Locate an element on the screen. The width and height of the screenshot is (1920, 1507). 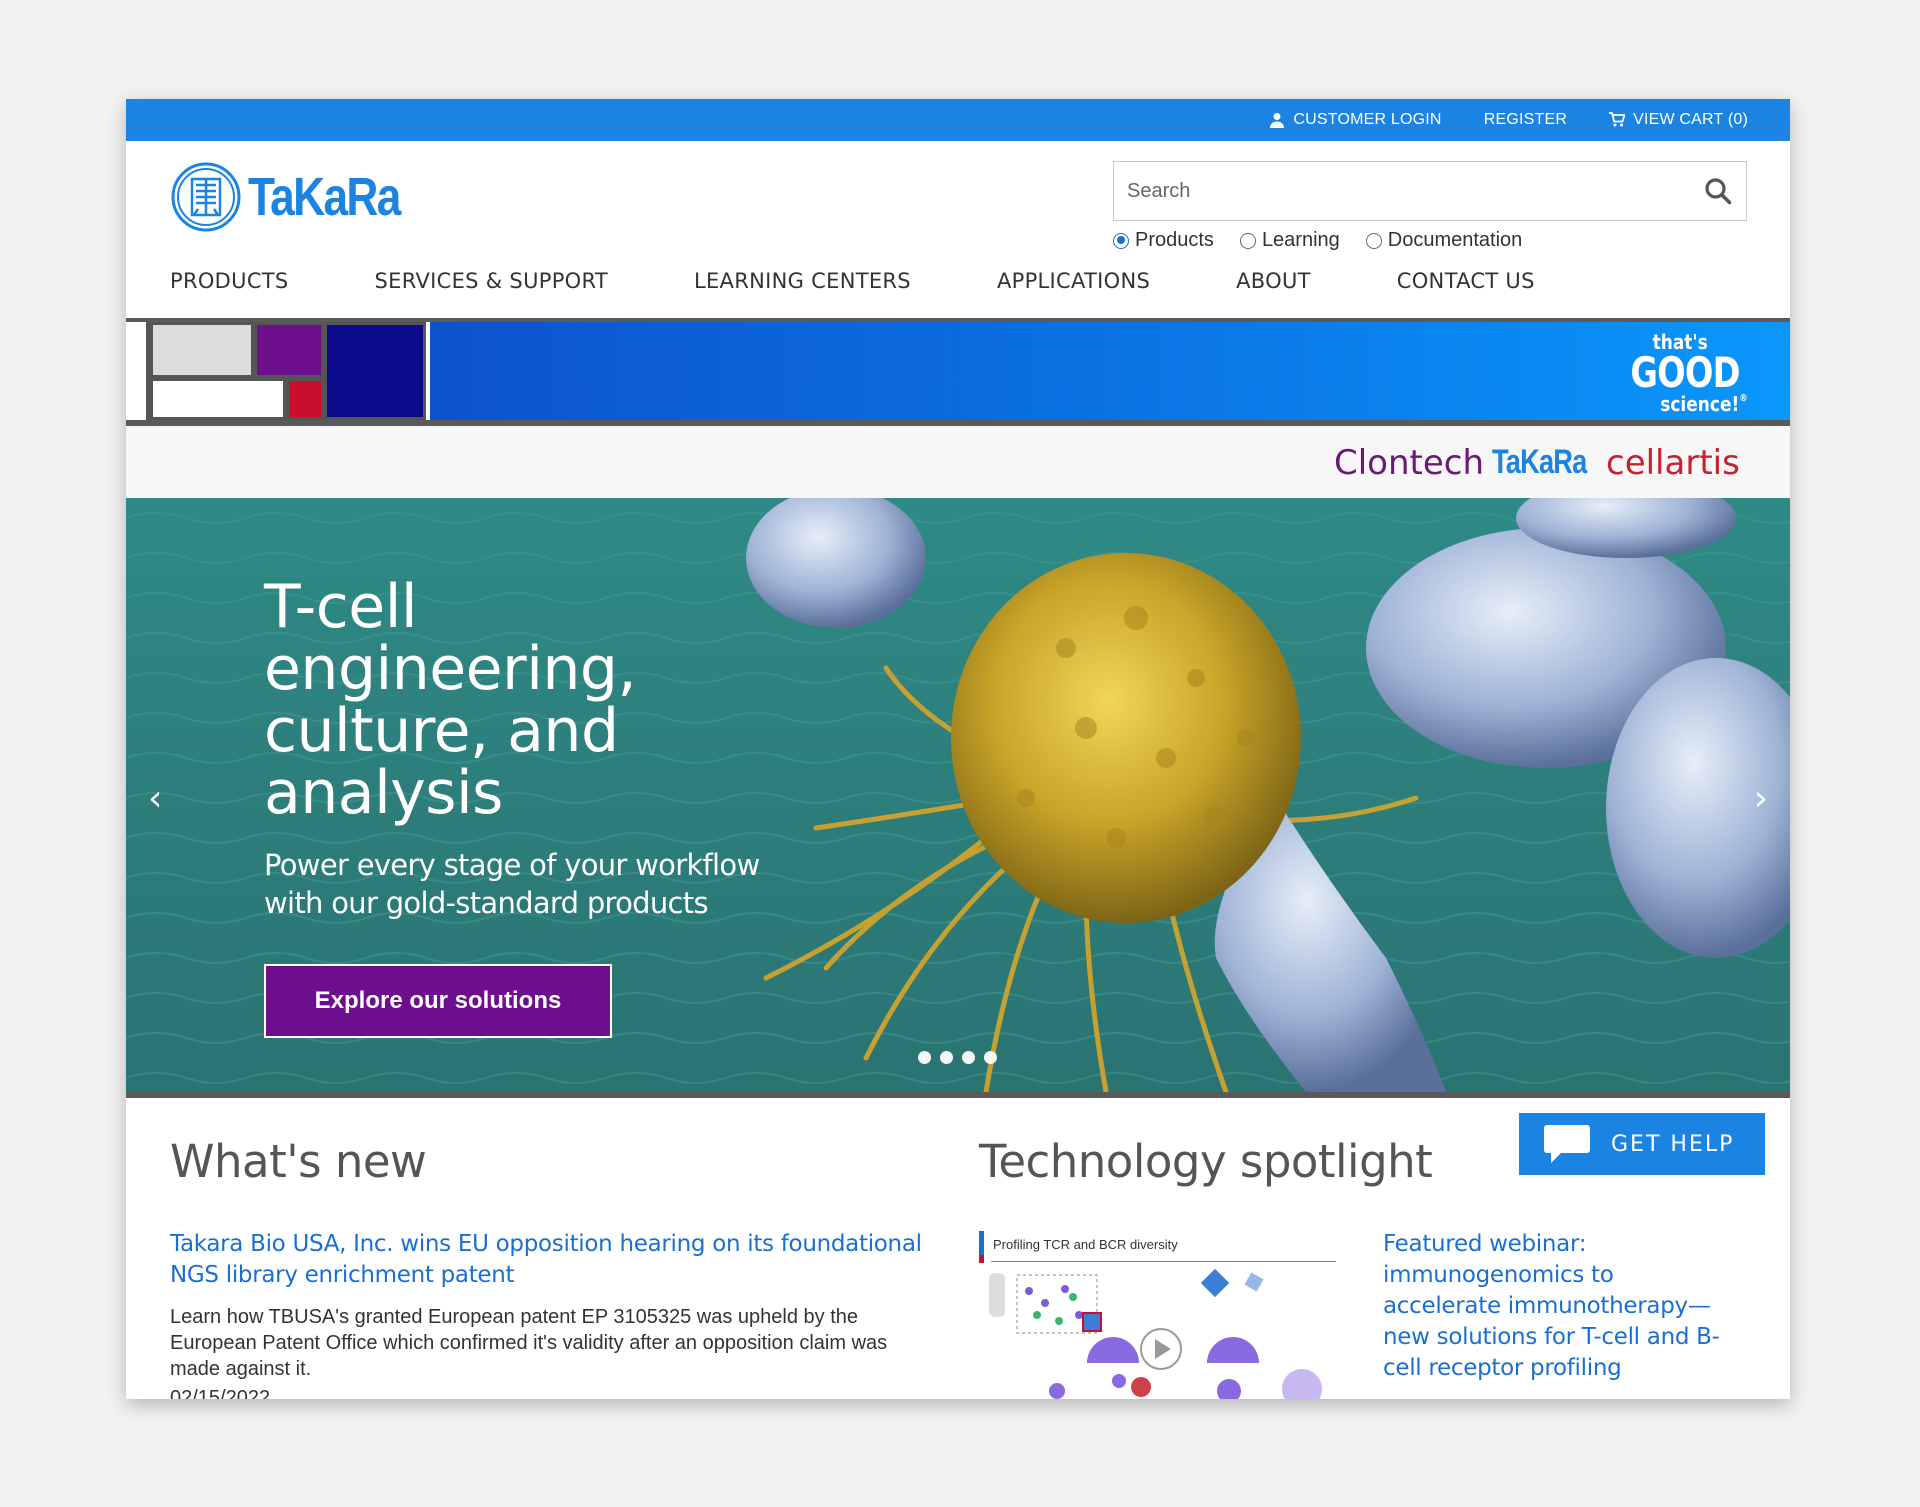
technology-spotlight-heading: Technology spotlight is located at coordinates (1206, 1161).